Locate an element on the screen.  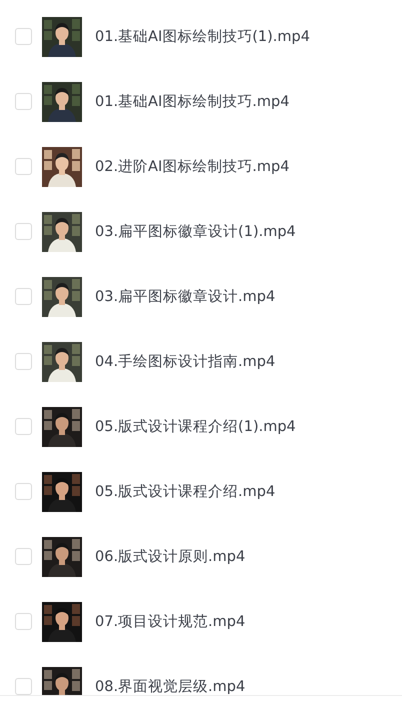
file-name: 07.项目设计规范.mp4 is located at coordinates (170, 622).